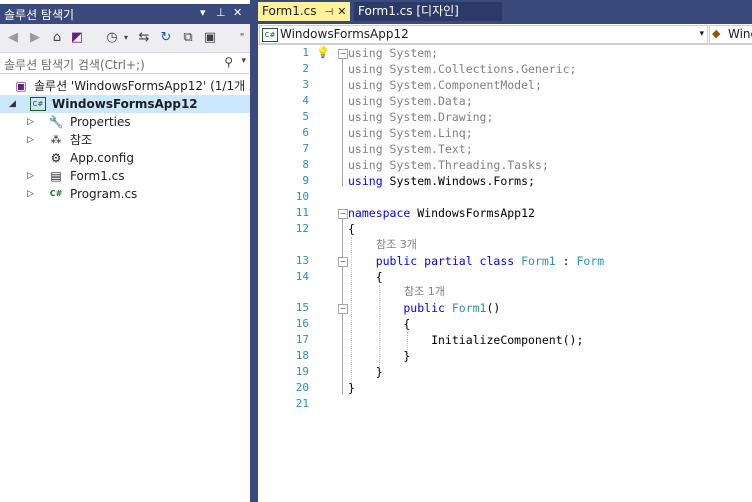 The image size is (752, 502). What do you see at coordinates (302, 276) in the screenshot?
I see `line-number: 14` at bounding box center [302, 276].